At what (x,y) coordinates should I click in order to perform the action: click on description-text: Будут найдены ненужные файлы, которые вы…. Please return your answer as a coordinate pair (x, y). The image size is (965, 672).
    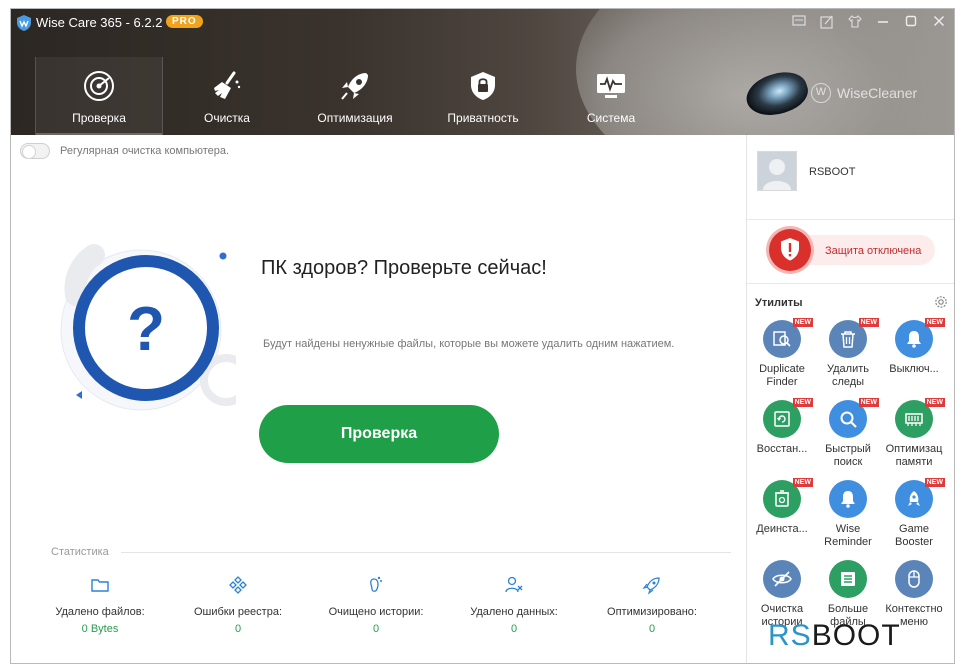
    Looking at the image, I should click on (469, 344).